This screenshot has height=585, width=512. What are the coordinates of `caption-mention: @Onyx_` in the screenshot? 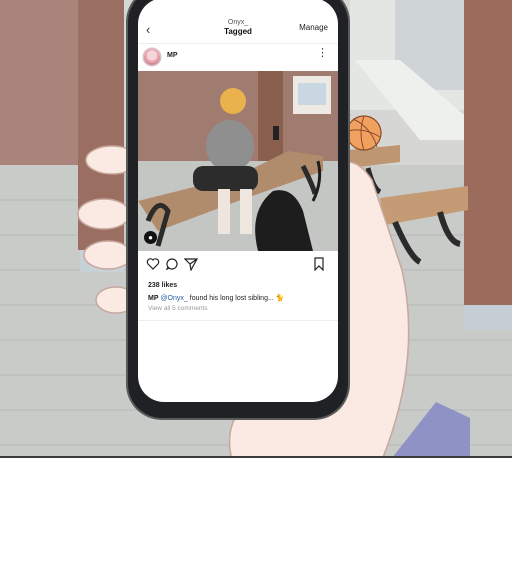 It's located at (173, 298).